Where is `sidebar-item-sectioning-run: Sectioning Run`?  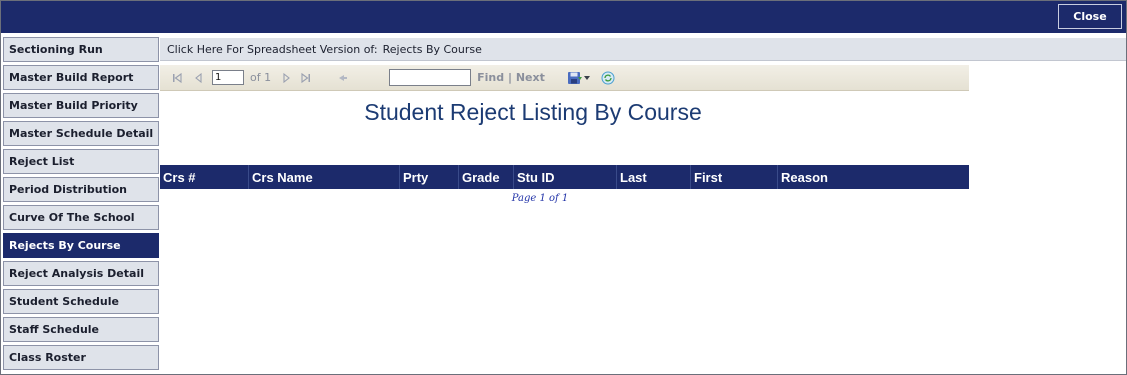 sidebar-item-sectioning-run: Sectioning Run is located at coordinates (81, 49).